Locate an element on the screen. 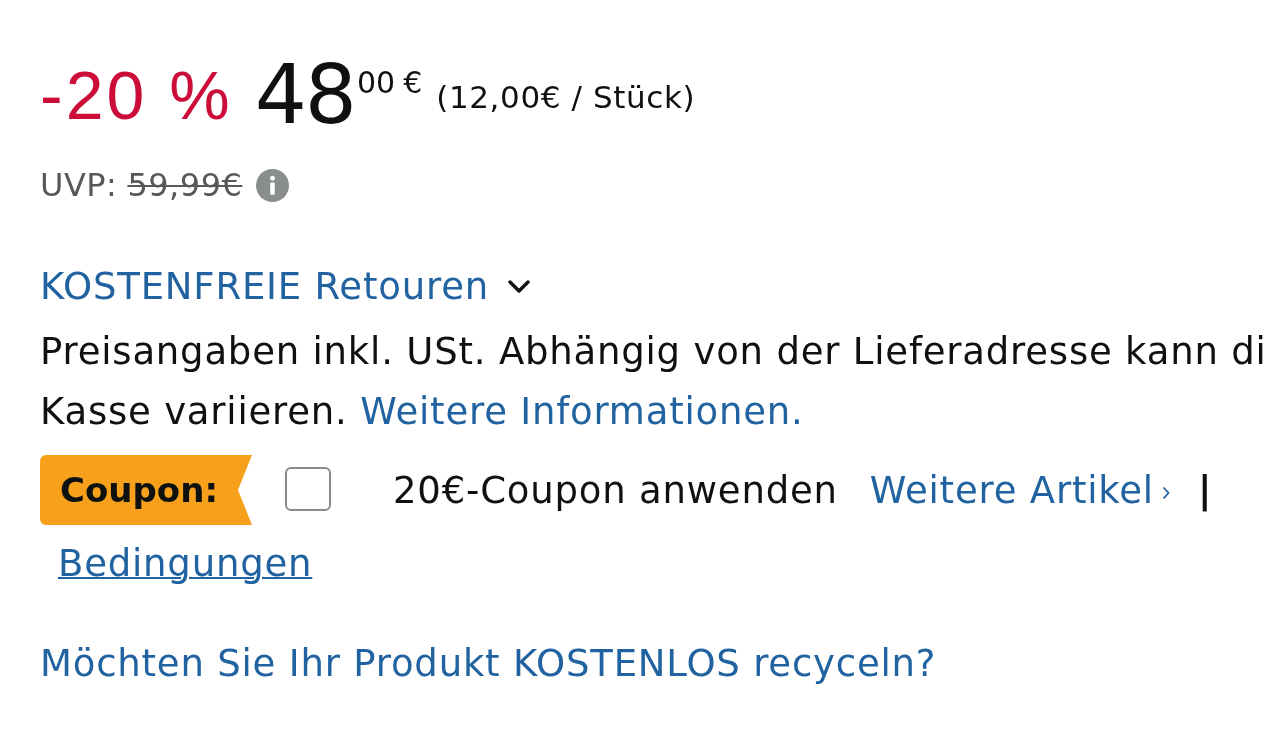 The width and height of the screenshot is (1280, 730). free-returns-link: KOSTENFREIE Retouren is located at coordinates (285, 287).